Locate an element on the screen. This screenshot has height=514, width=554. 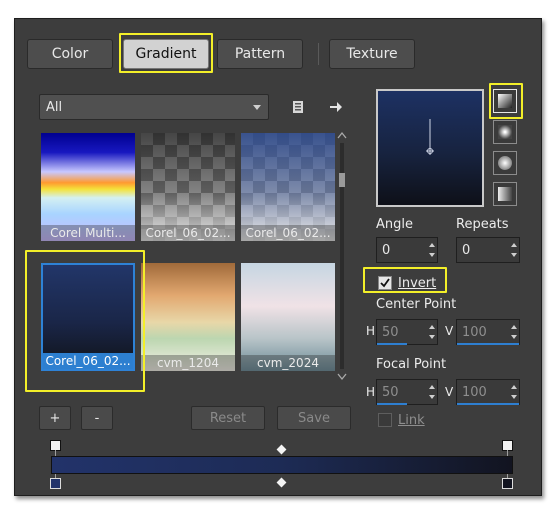
reset-button-label: Reset is located at coordinates (228, 418).